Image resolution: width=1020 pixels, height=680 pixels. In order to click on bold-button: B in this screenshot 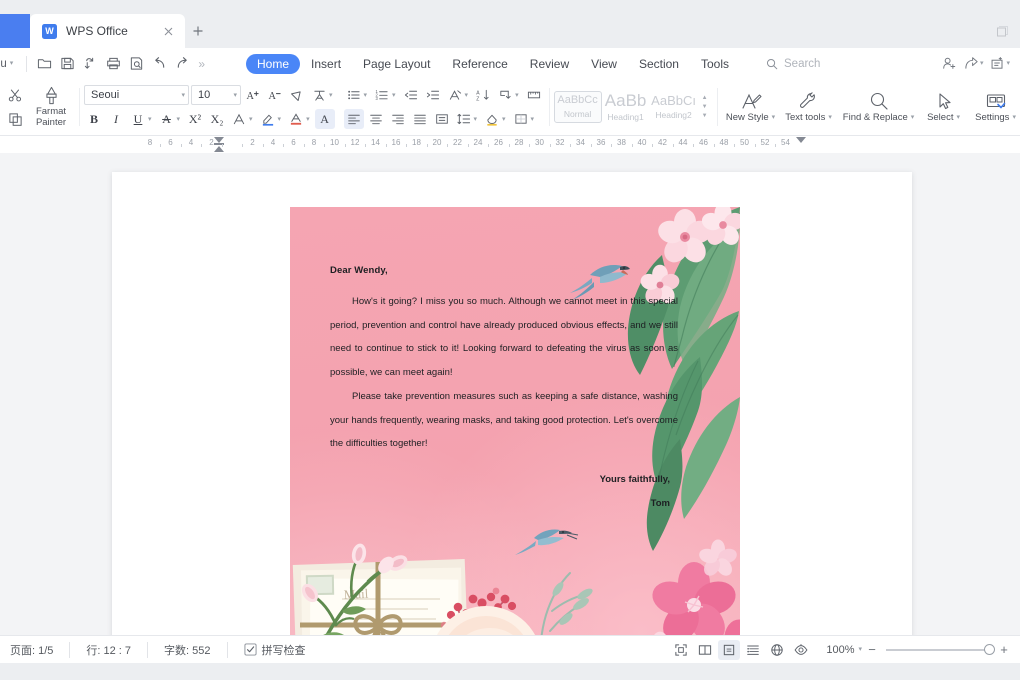, I will do `click(94, 119)`.